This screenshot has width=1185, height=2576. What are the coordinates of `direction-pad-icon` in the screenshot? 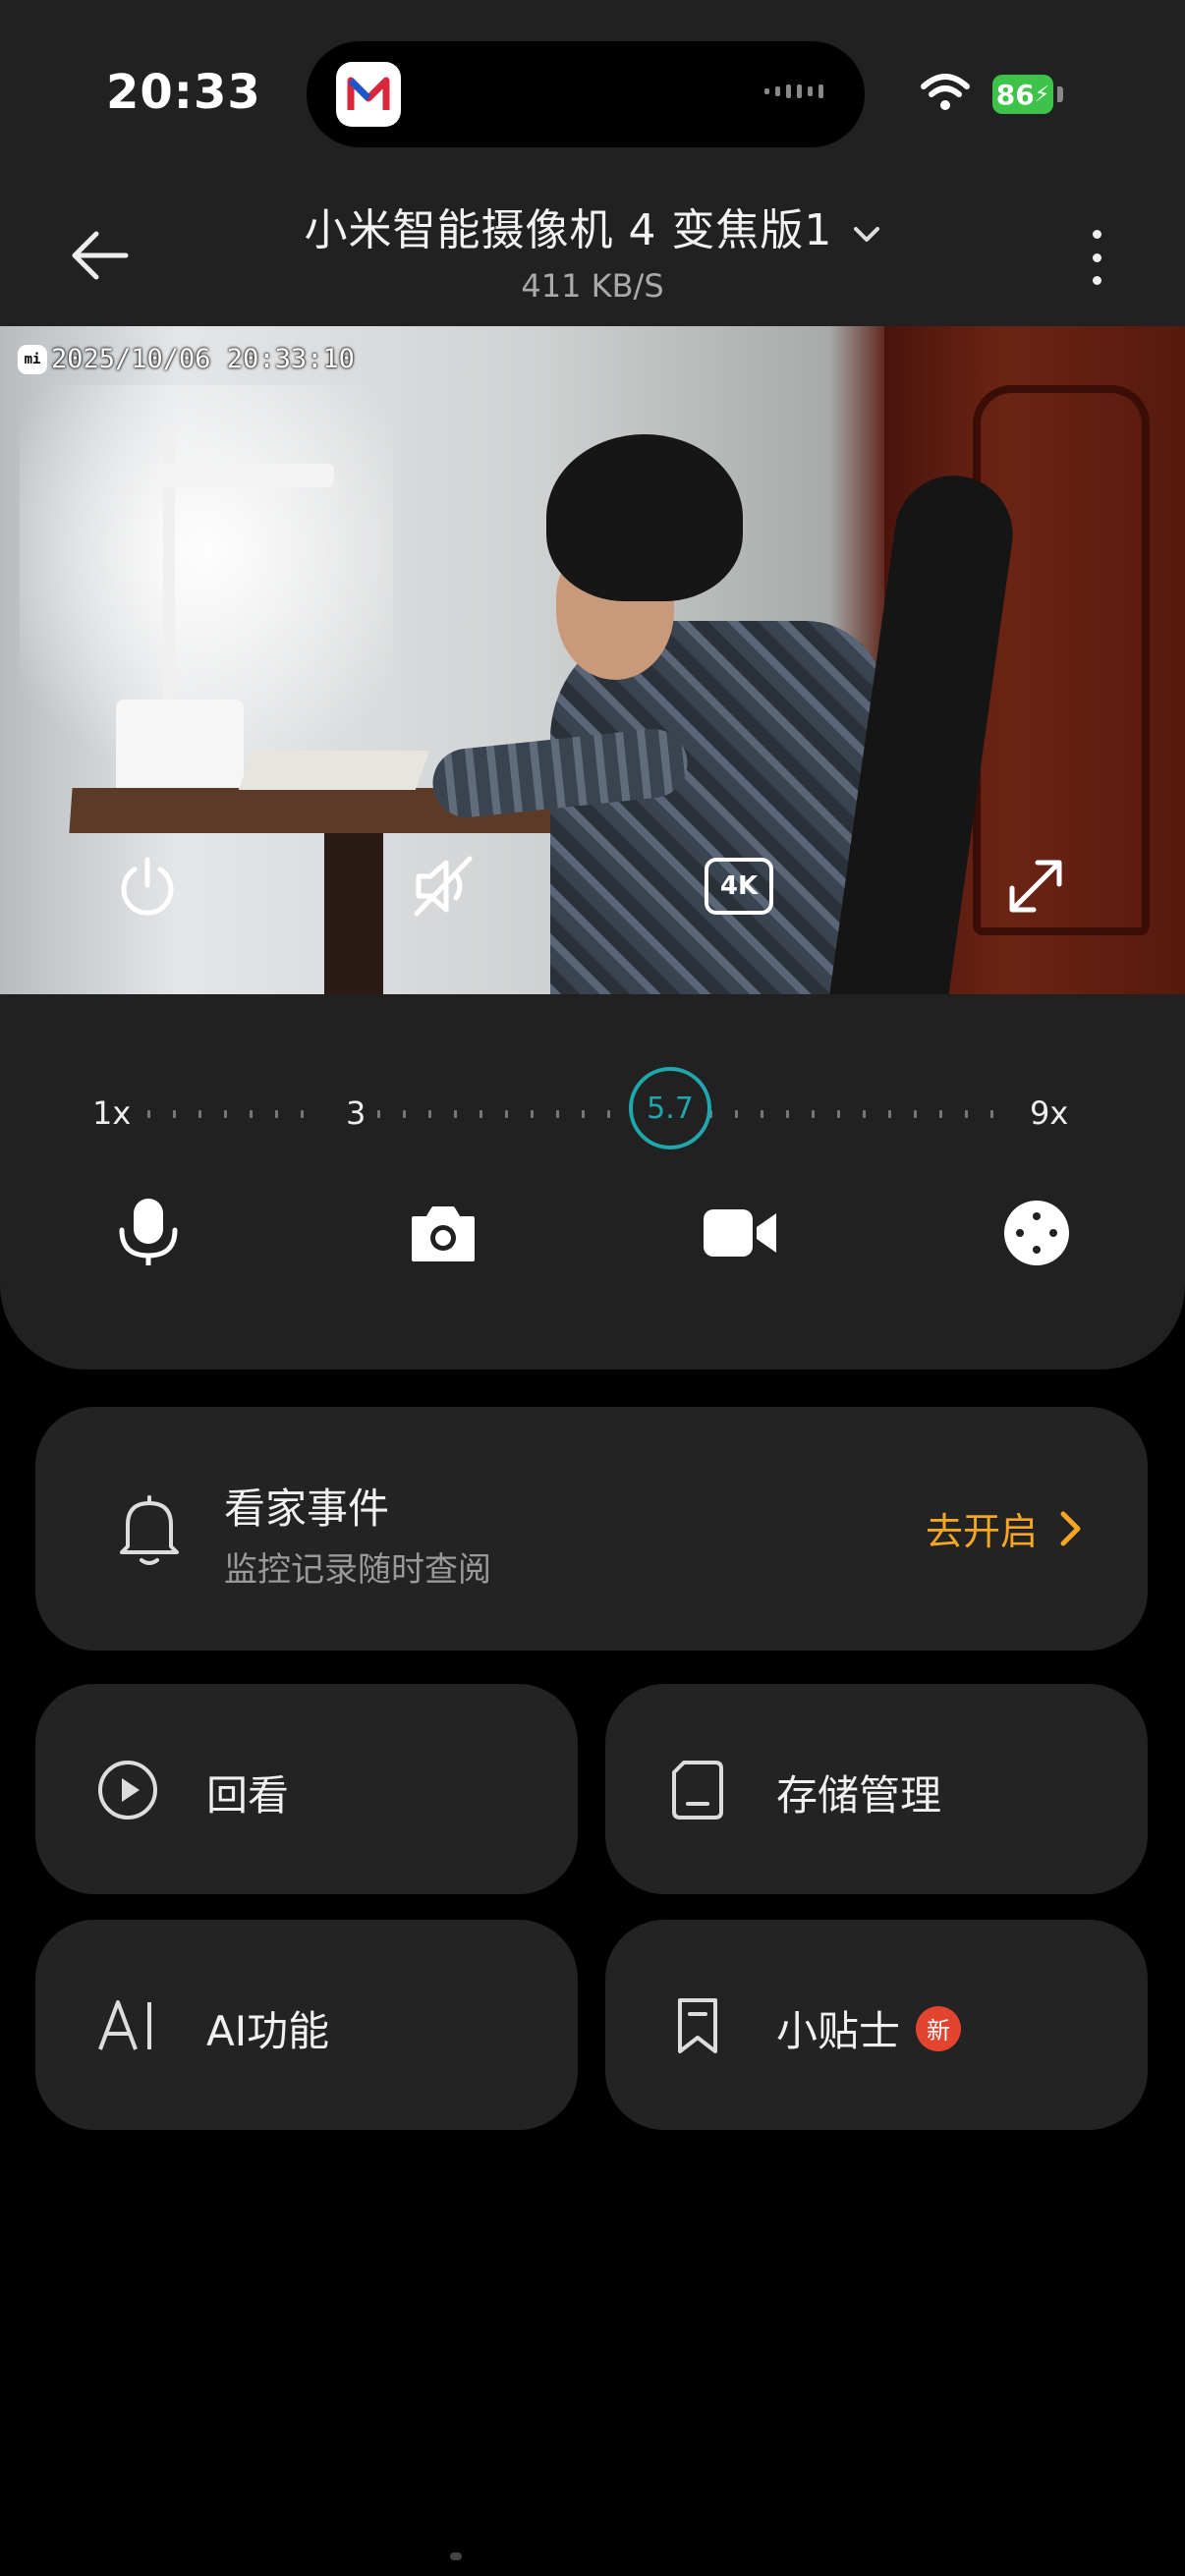 It's located at (1037, 1233).